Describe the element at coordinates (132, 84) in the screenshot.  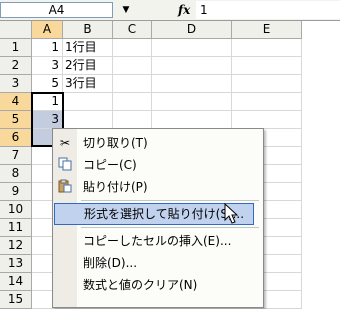
I see `cell-c3` at that location.